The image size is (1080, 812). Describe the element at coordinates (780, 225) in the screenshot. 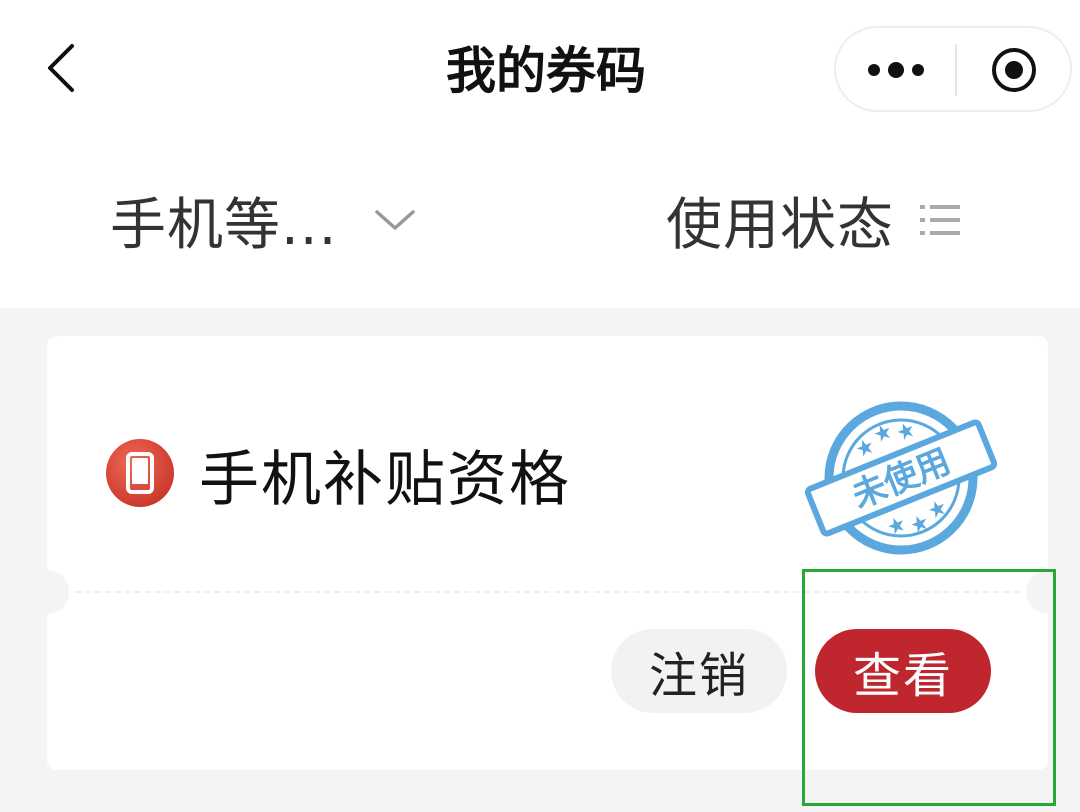

I see `status-filter-label: 使用状态` at that location.